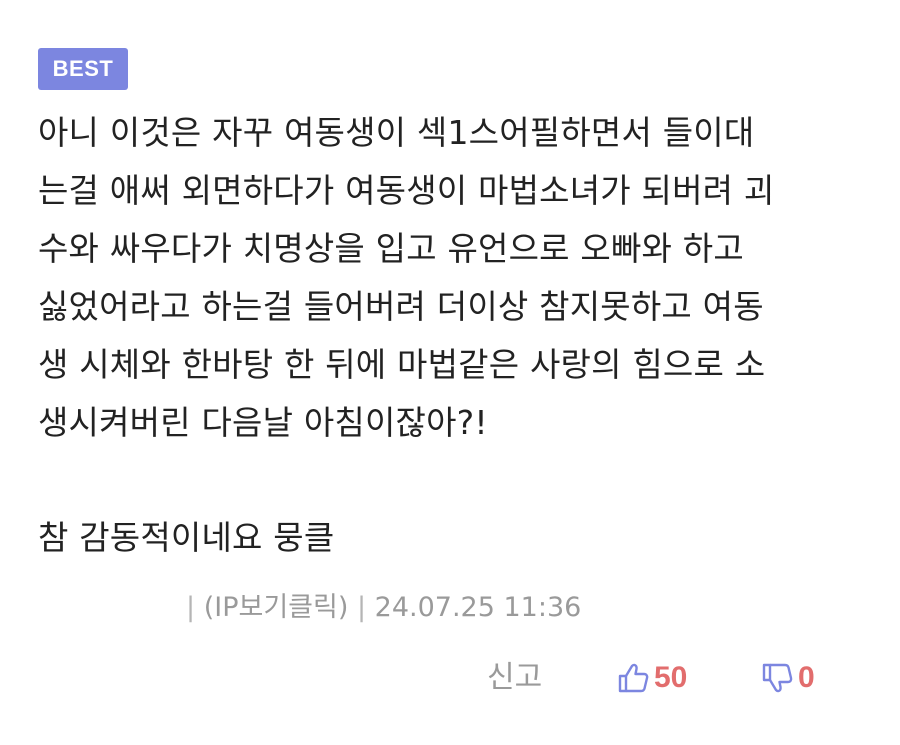 Image resolution: width=900 pixels, height=745 pixels. I want to click on thumbs-up-icon, so click(633, 678).